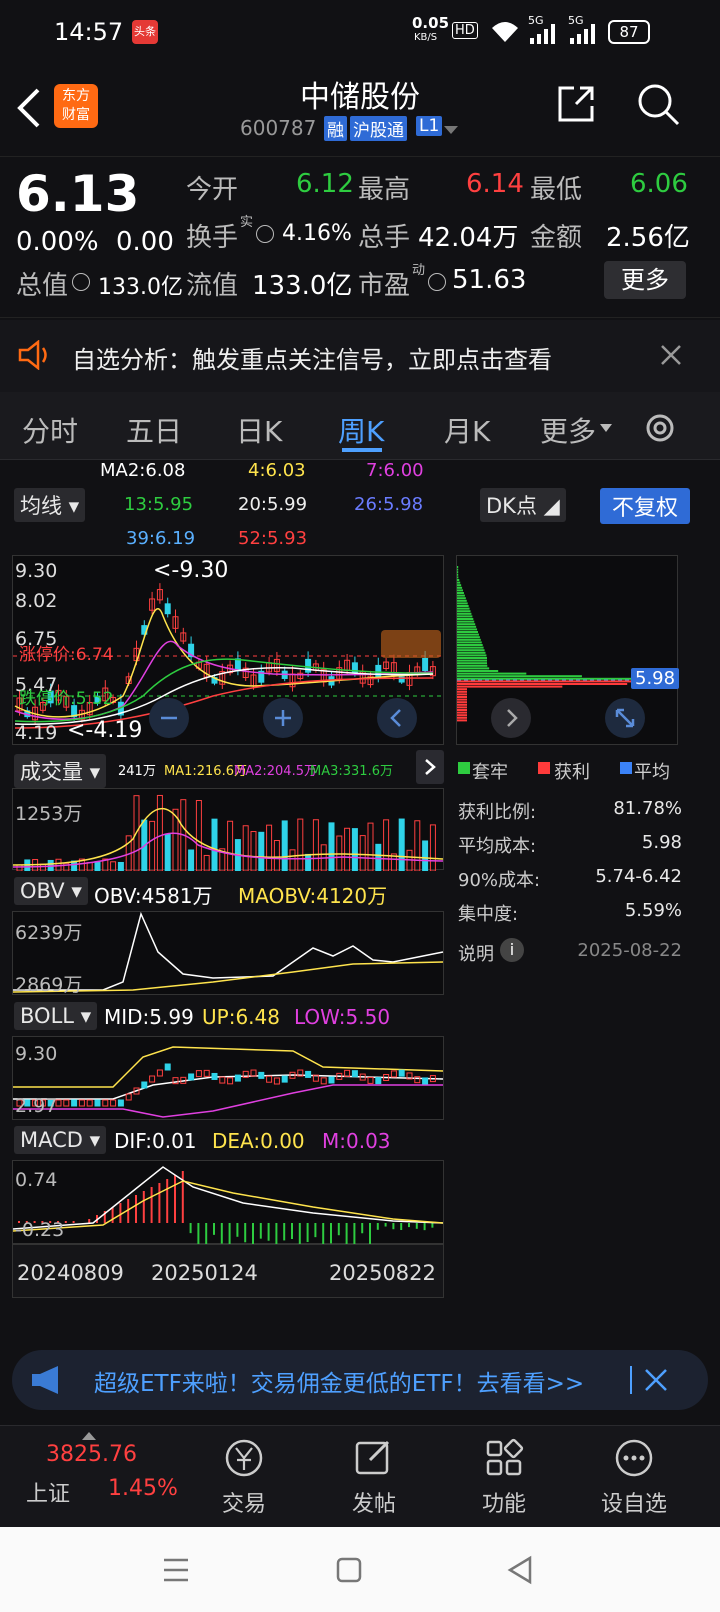 The width and height of the screenshot is (720, 1612). I want to click on grid-icon, so click(505, 1457).